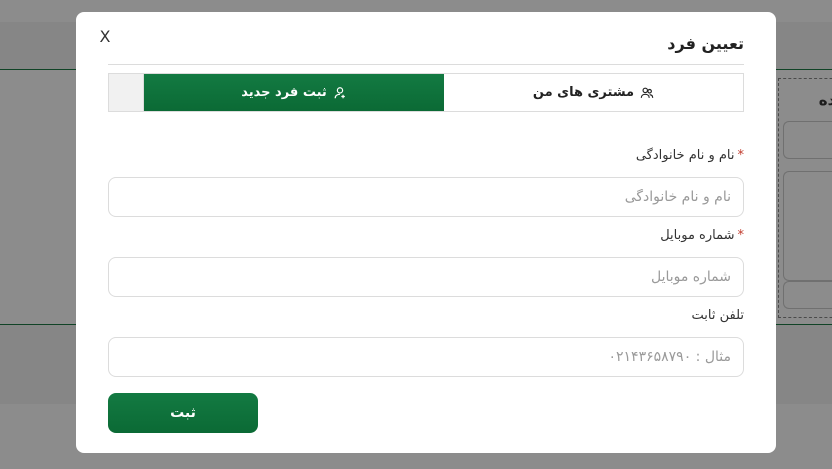  Describe the element at coordinates (426, 357) in the screenshot. I see `landline-input` at that location.